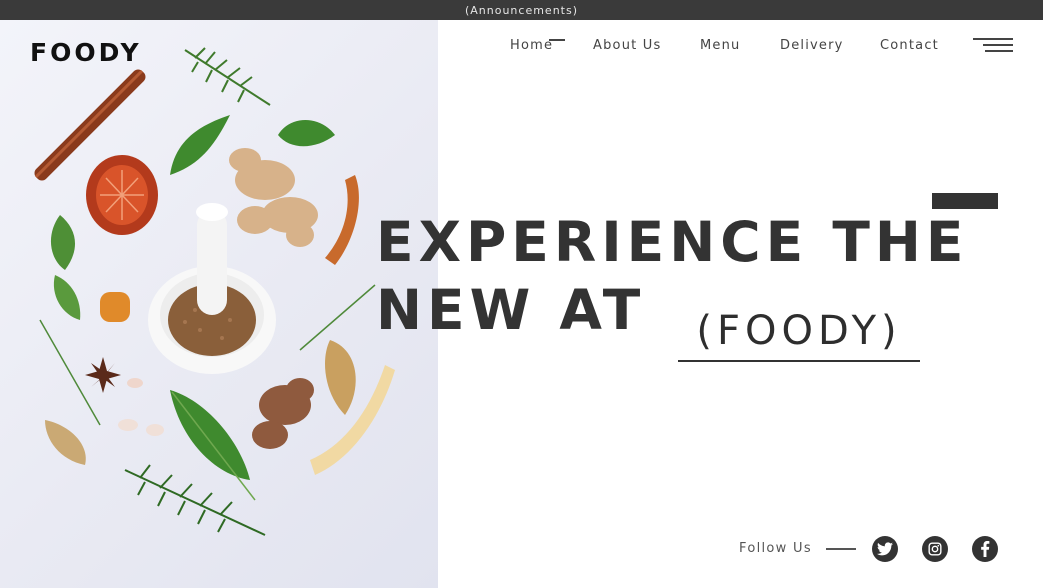 Image resolution: width=1043 pixels, height=588 pixels. I want to click on announcement-bar: (Announcements), so click(521, 10).